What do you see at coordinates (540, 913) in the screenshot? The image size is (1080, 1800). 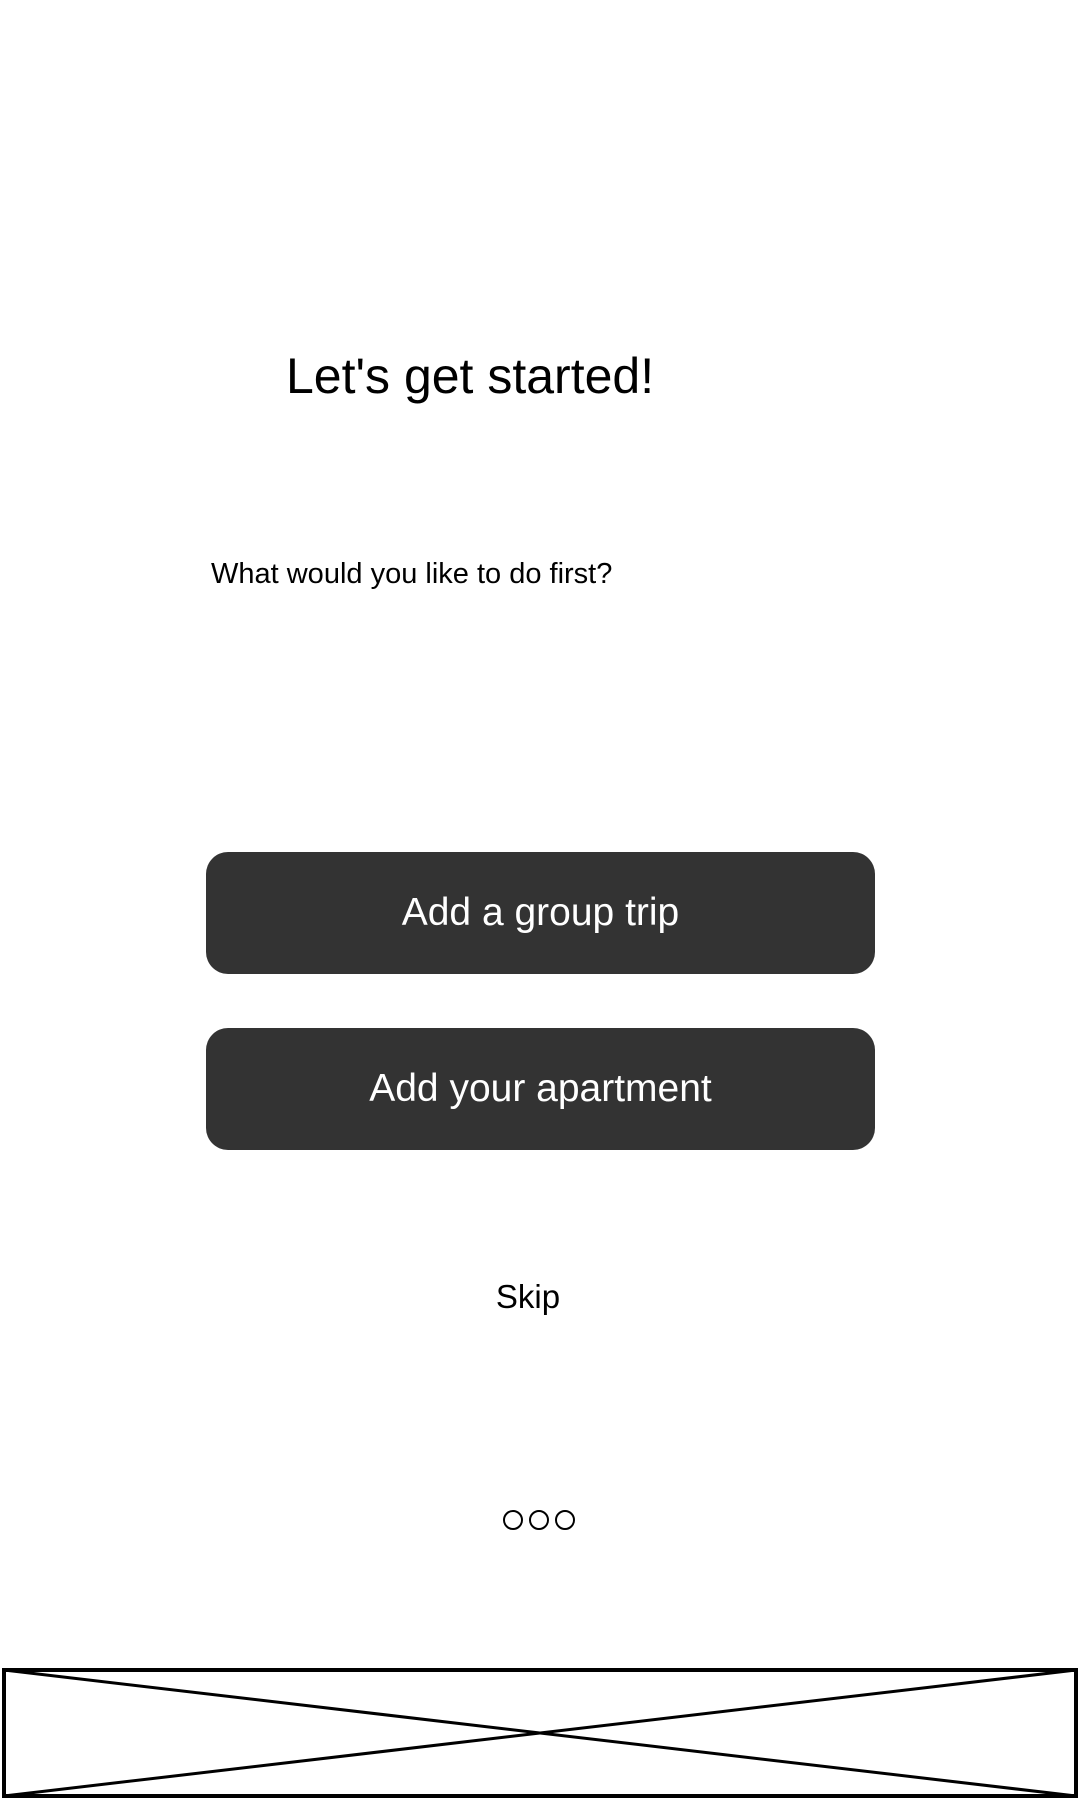 I see `add-group-trip-button: Add a group trip` at bounding box center [540, 913].